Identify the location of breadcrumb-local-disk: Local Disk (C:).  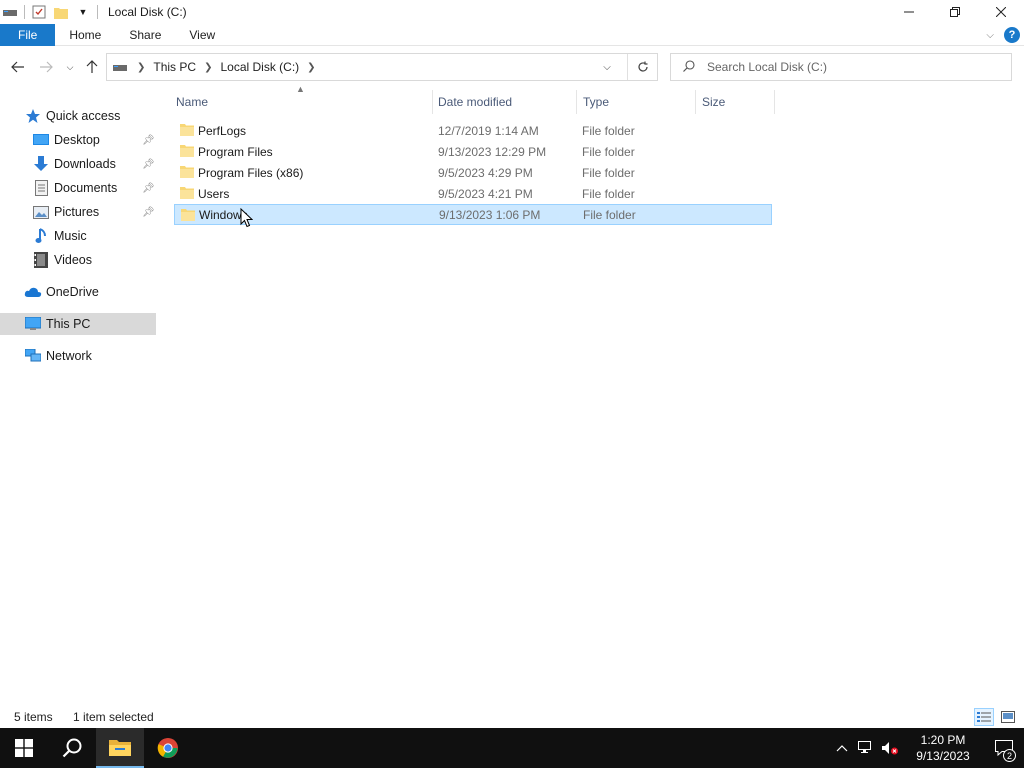
(259, 67).